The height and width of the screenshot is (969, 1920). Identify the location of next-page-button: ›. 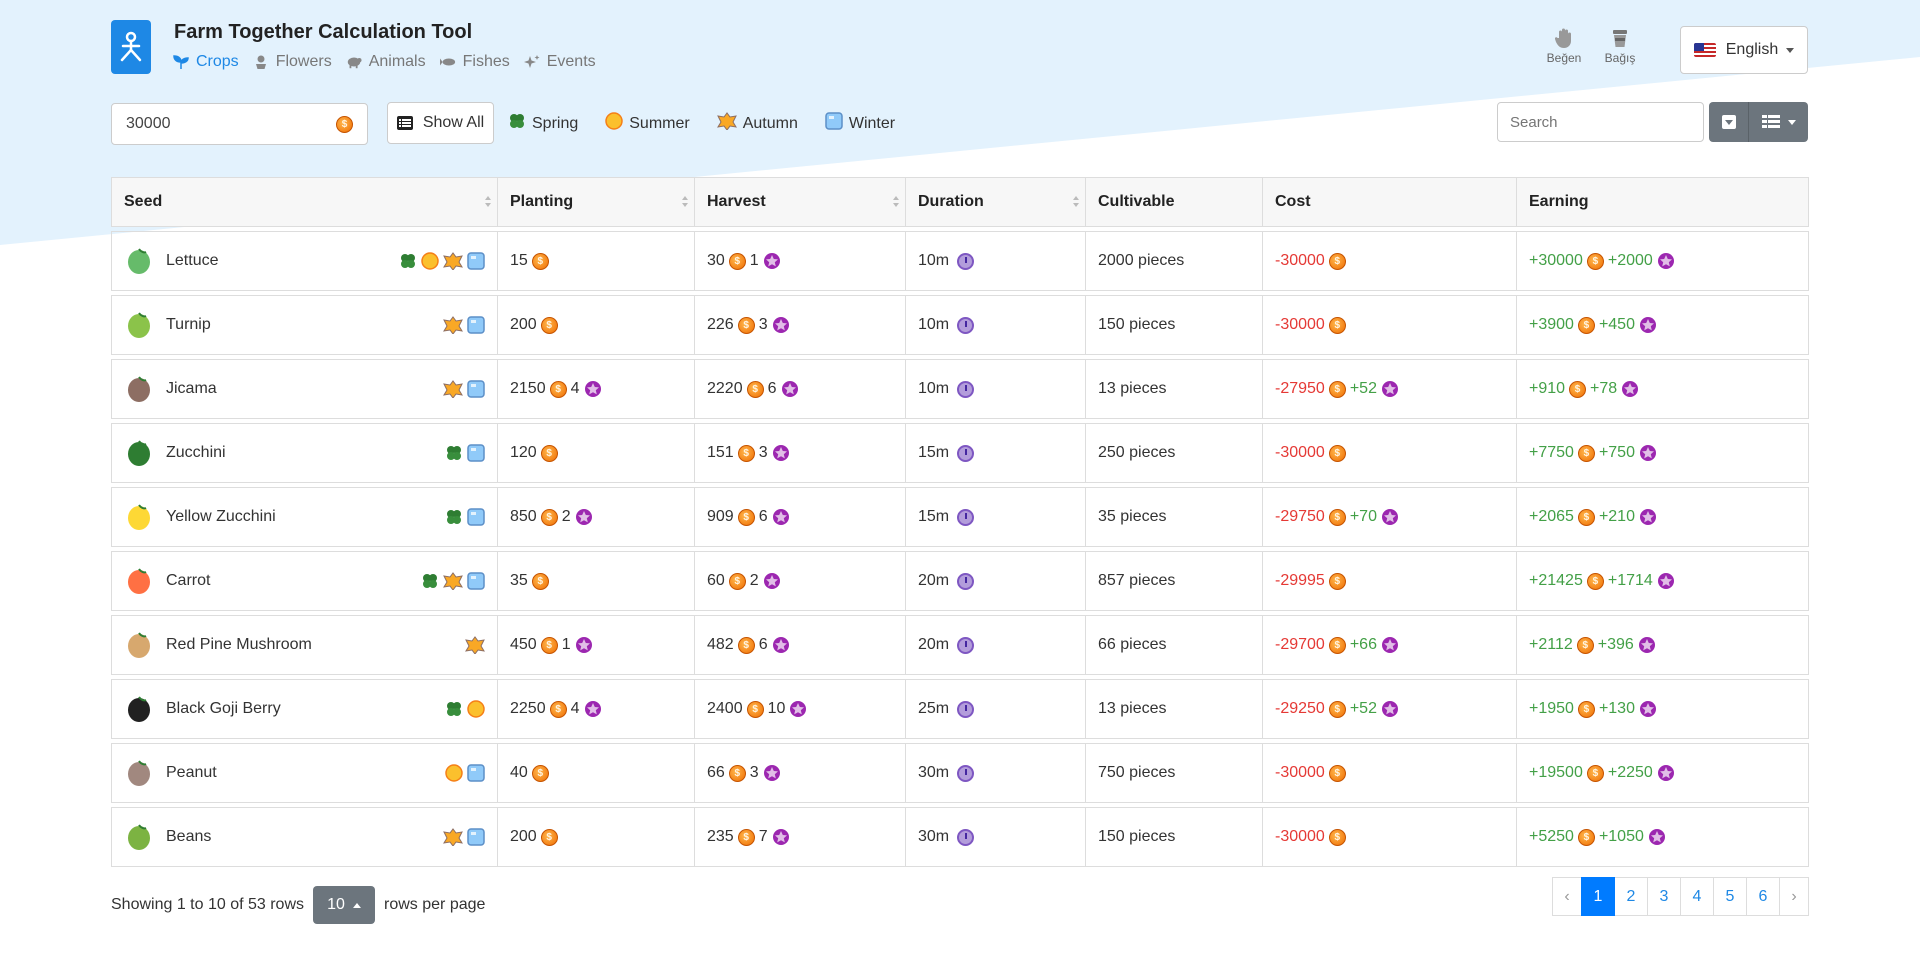
(1794, 896).